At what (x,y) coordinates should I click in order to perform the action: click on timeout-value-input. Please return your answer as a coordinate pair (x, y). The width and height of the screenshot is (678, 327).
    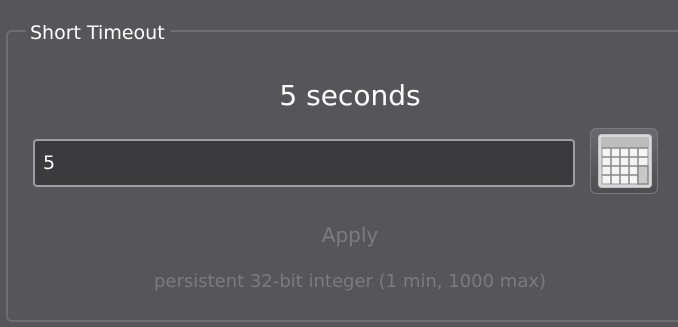
    Looking at the image, I should click on (304, 163).